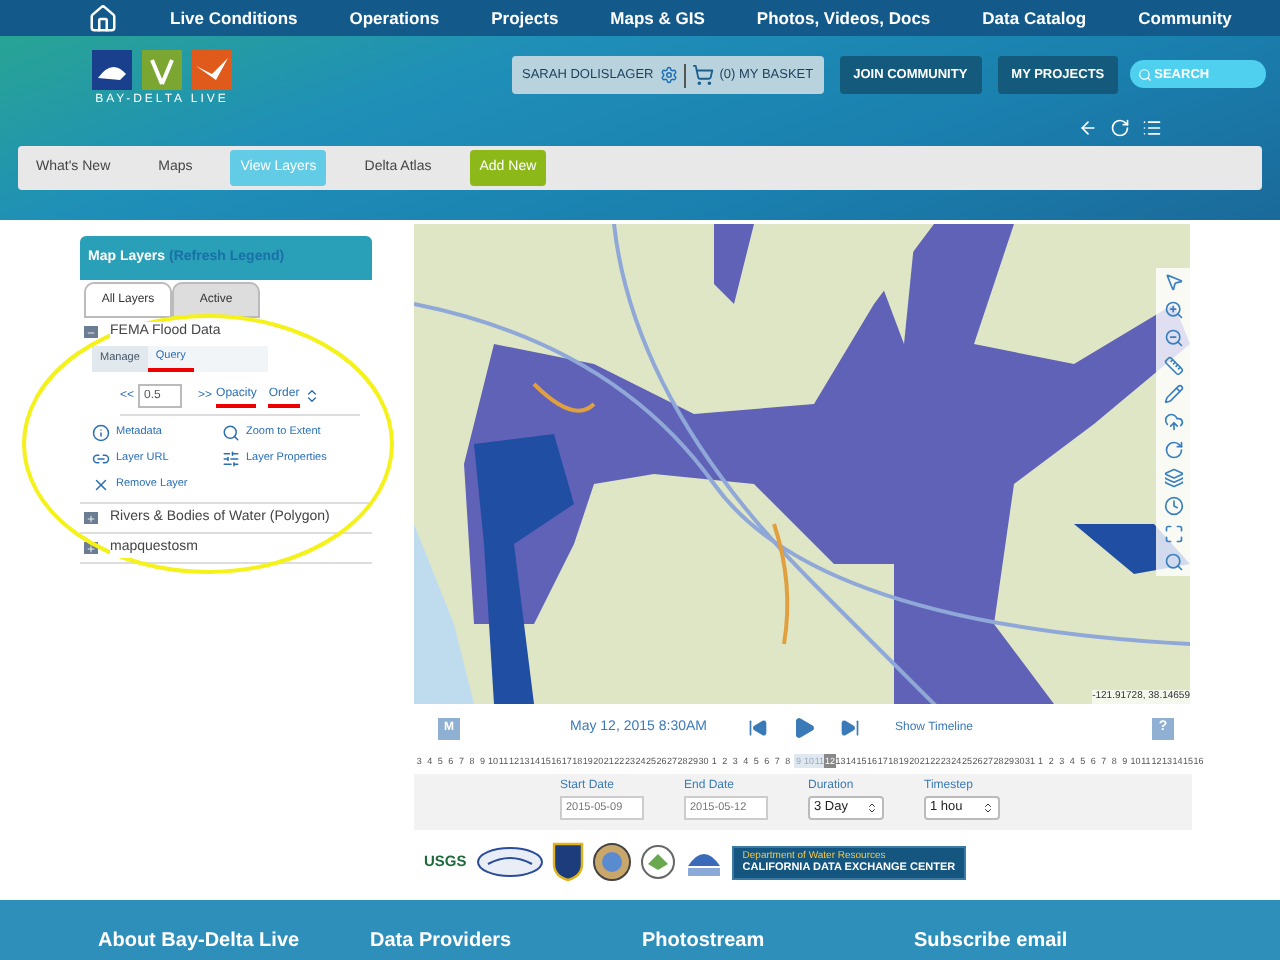 The width and height of the screenshot is (1280, 960). I want to click on close-icon, so click(101, 485).